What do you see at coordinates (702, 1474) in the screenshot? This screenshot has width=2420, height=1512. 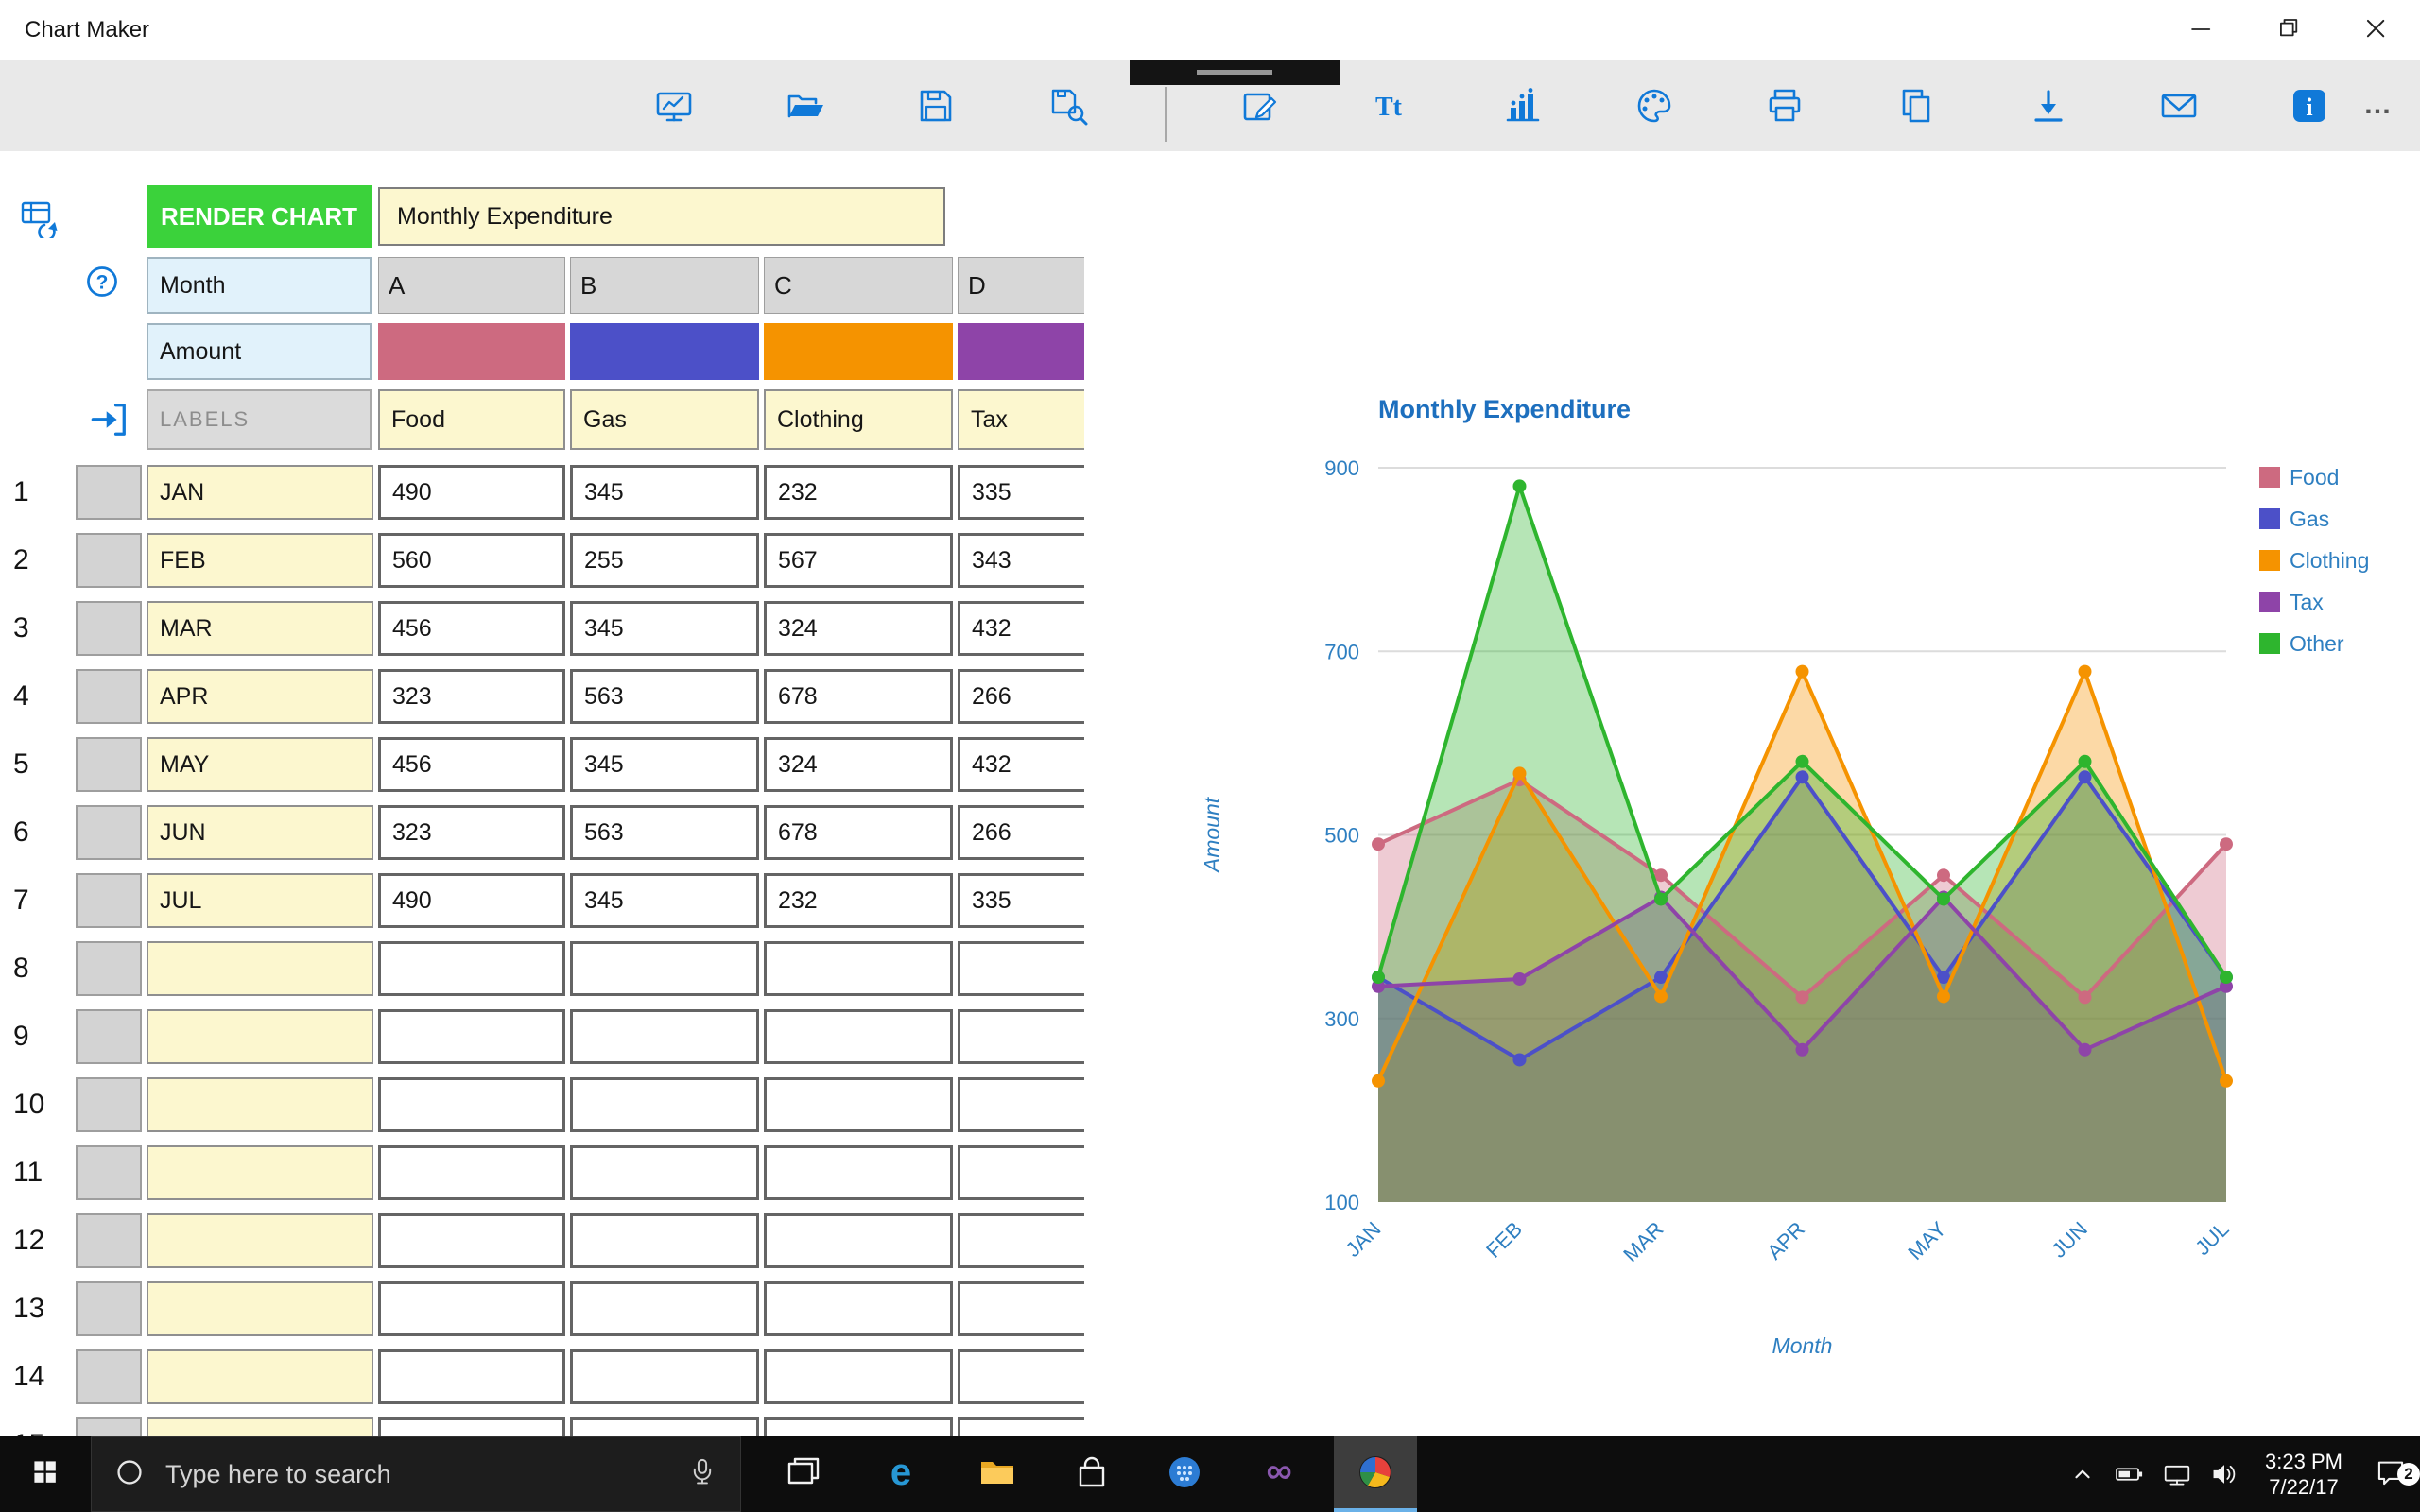 I see `microphone-icon` at bounding box center [702, 1474].